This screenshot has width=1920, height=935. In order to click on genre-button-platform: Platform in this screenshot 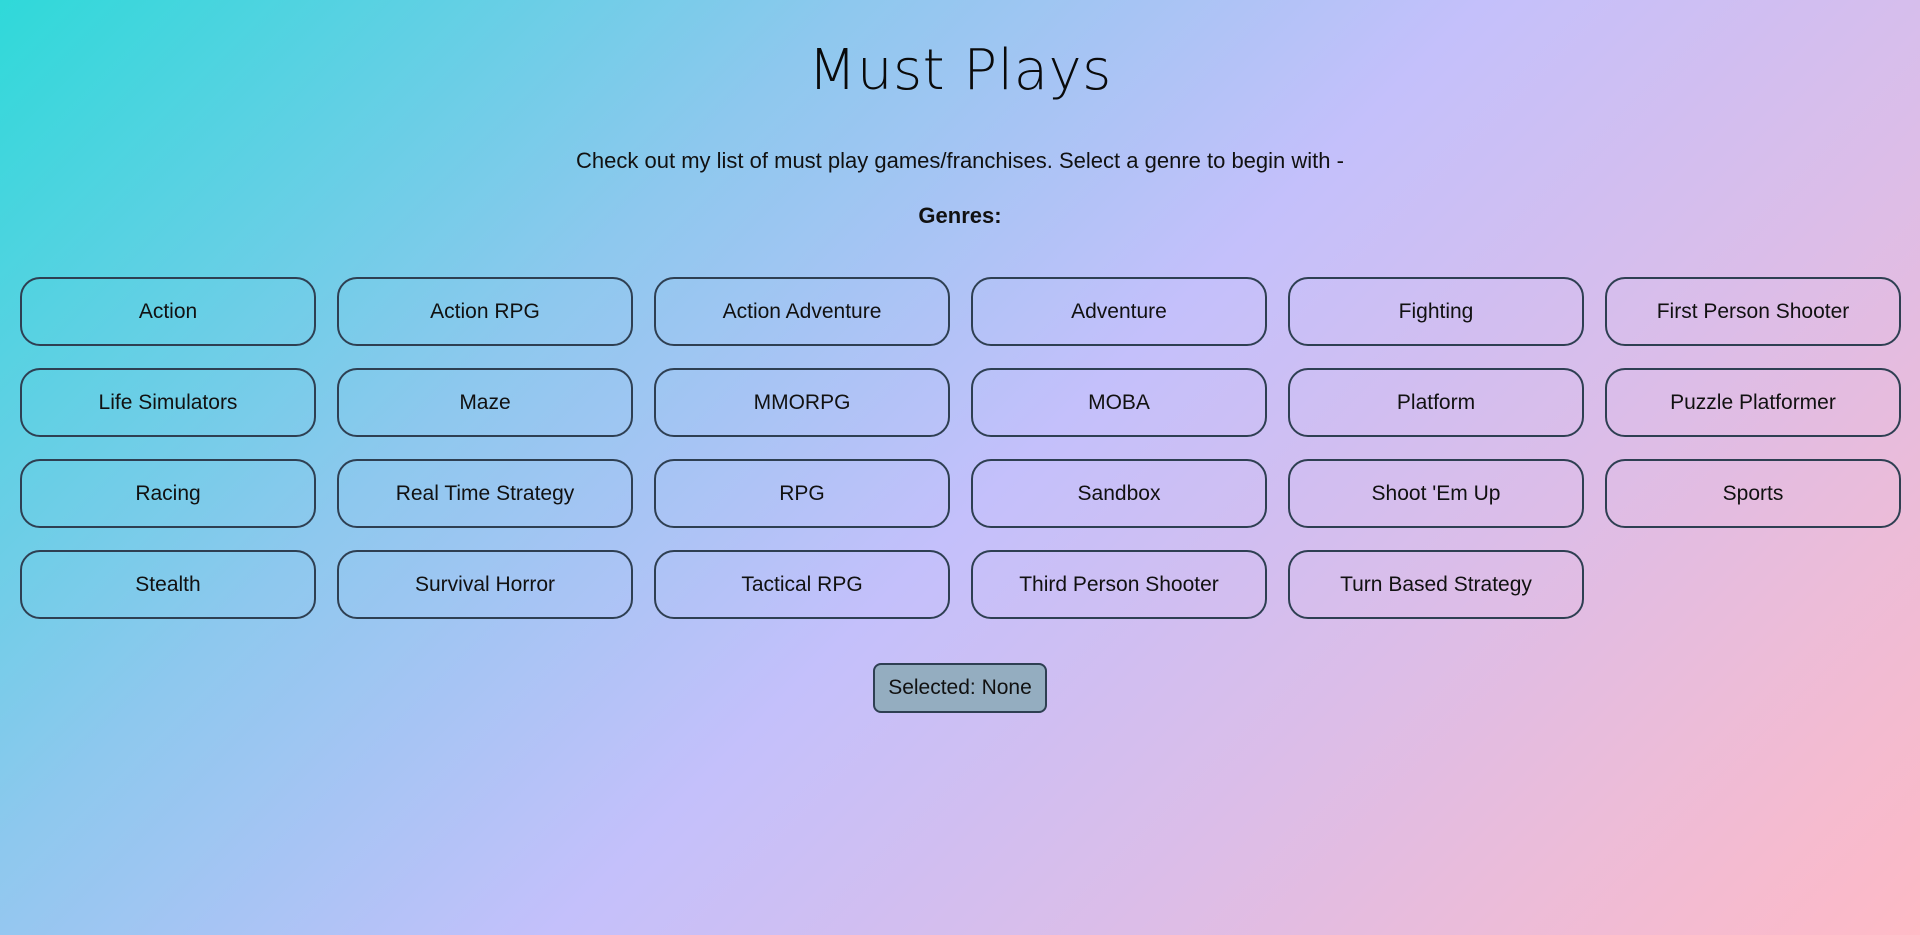, I will do `click(1436, 402)`.